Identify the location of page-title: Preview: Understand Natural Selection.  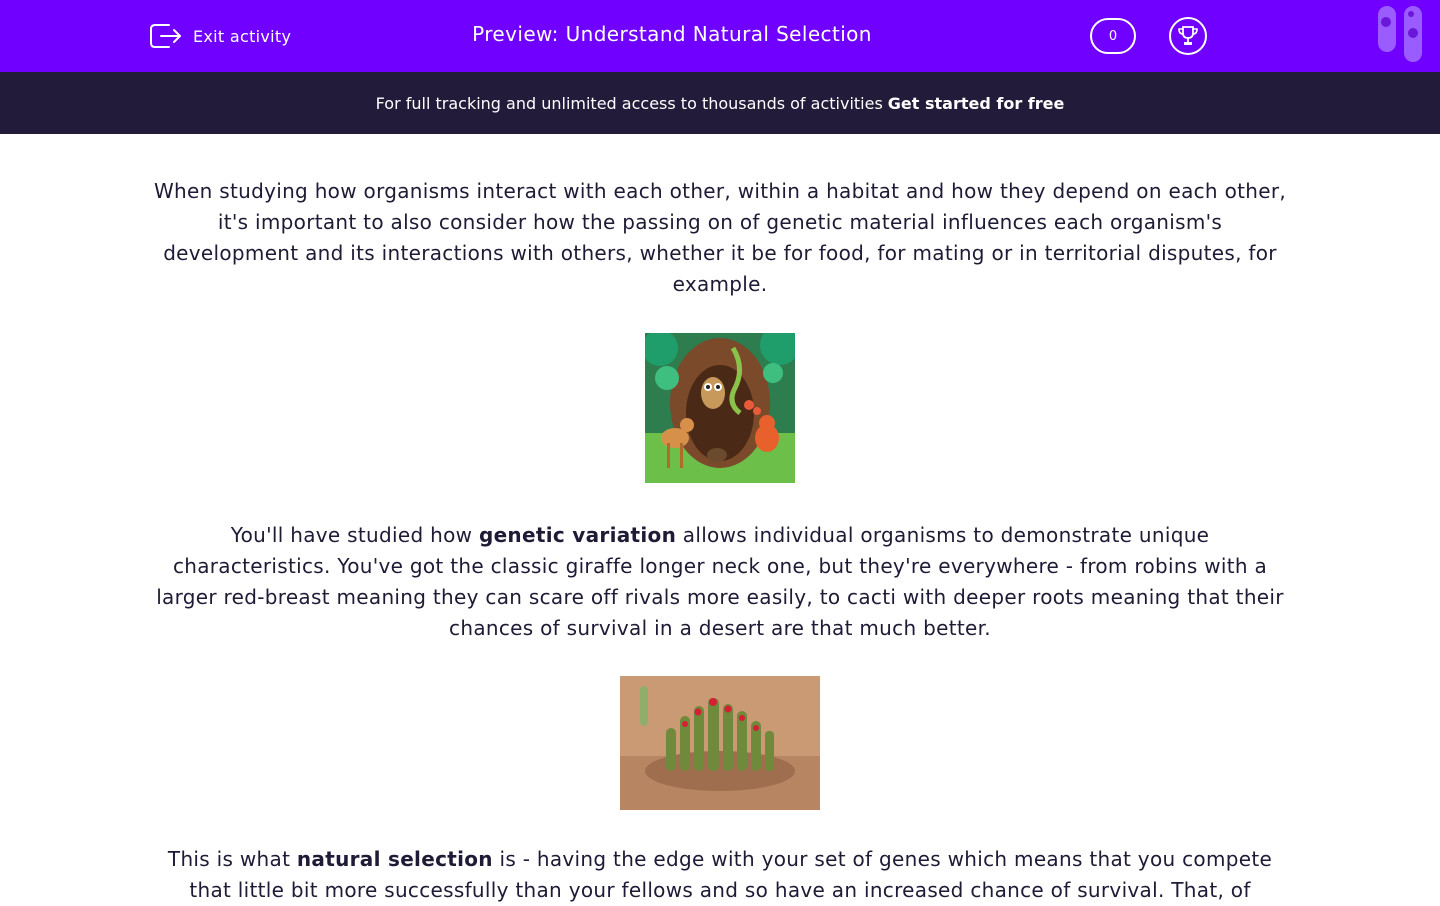
(672, 34).